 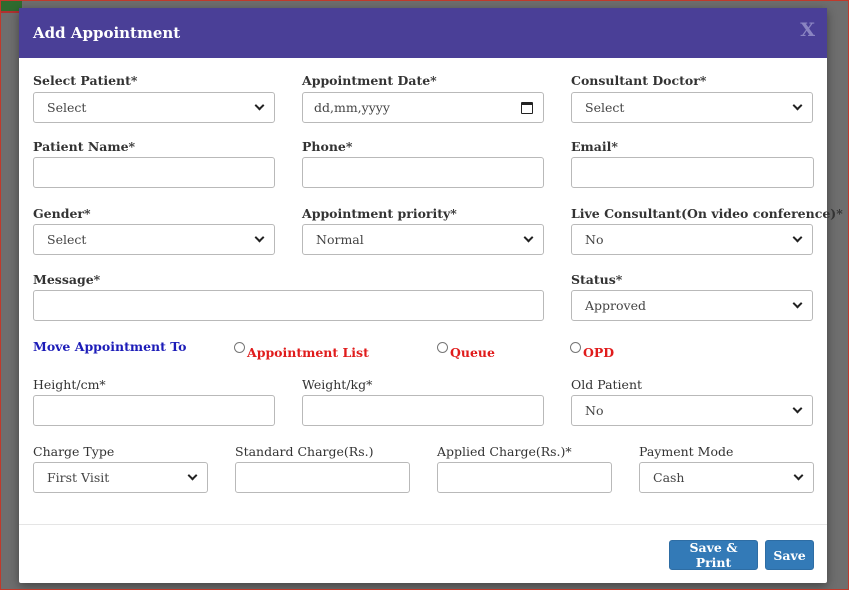 I want to click on status-label: Status*, so click(x=597, y=279).